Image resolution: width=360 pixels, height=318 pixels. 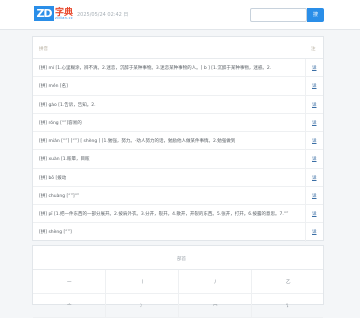 I want to click on panel-column-label: 注, so click(x=313, y=49).